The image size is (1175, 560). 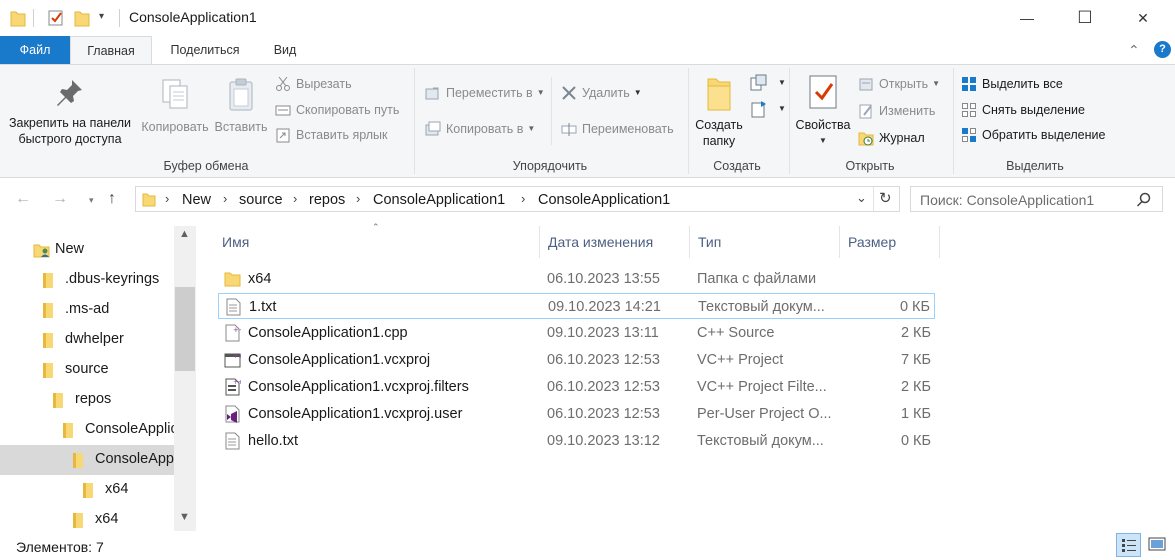 I want to click on customize-quick-access-icon: ▾, so click(x=101, y=20).